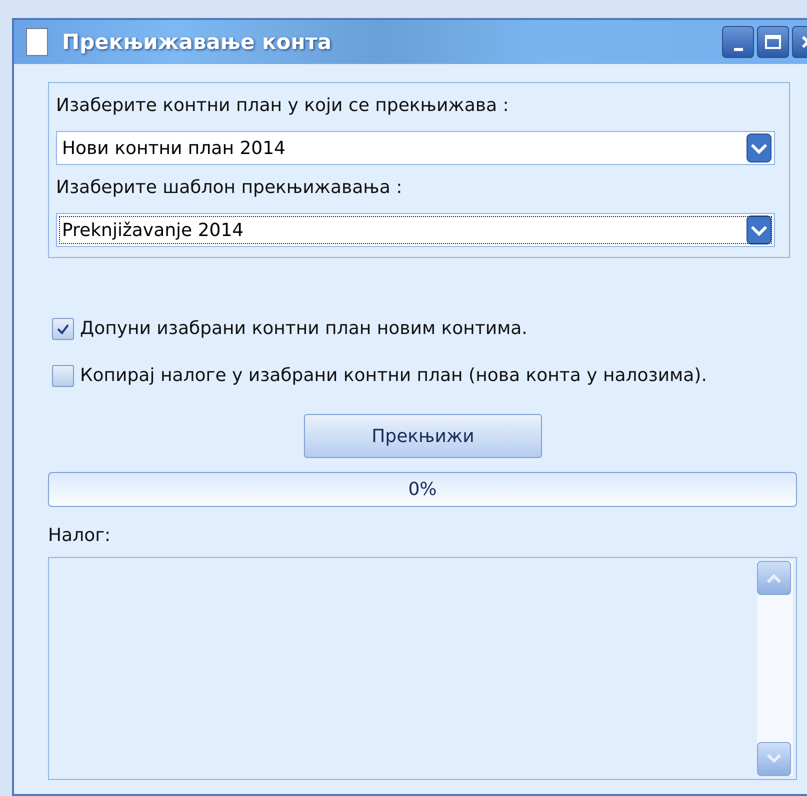 Image resolution: width=807 pixels, height=796 pixels. I want to click on dropdown-field: Preknjižavanje 2014, so click(415, 230).